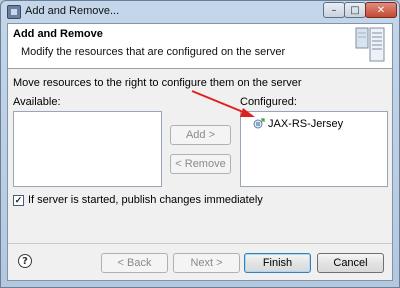 The width and height of the screenshot is (400, 288). What do you see at coordinates (14, 12) in the screenshot?
I see `app-icon` at bounding box center [14, 12].